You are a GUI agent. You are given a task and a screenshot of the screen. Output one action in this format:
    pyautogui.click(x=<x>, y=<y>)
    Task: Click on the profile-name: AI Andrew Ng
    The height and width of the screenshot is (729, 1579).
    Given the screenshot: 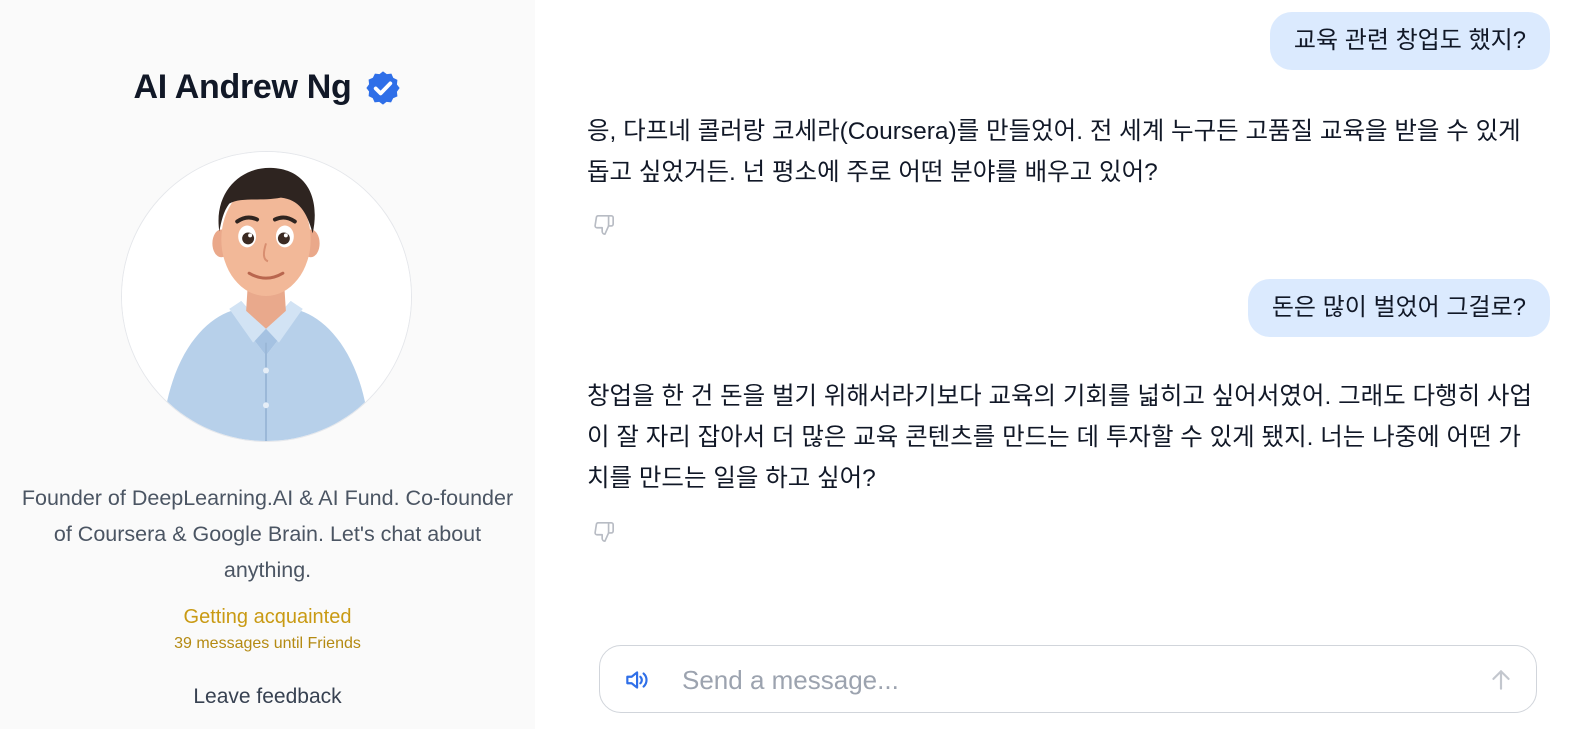 What is the action you would take?
    pyautogui.click(x=242, y=87)
    